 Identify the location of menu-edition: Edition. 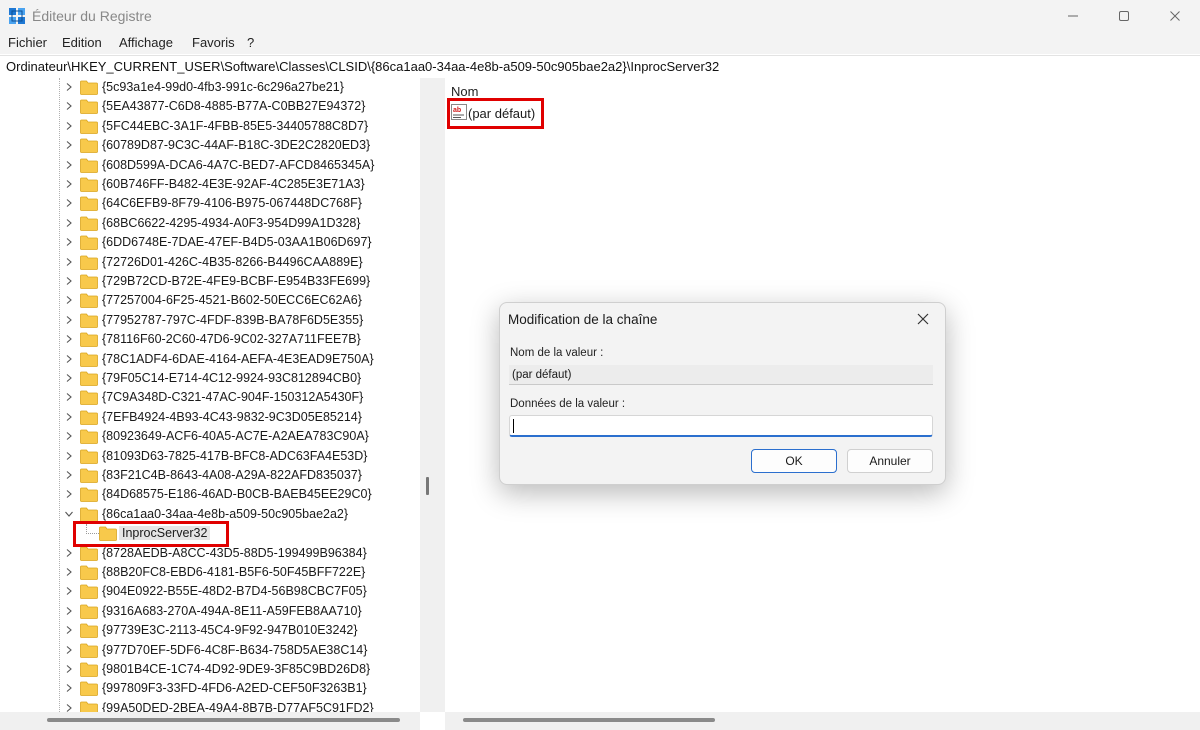
(82, 42).